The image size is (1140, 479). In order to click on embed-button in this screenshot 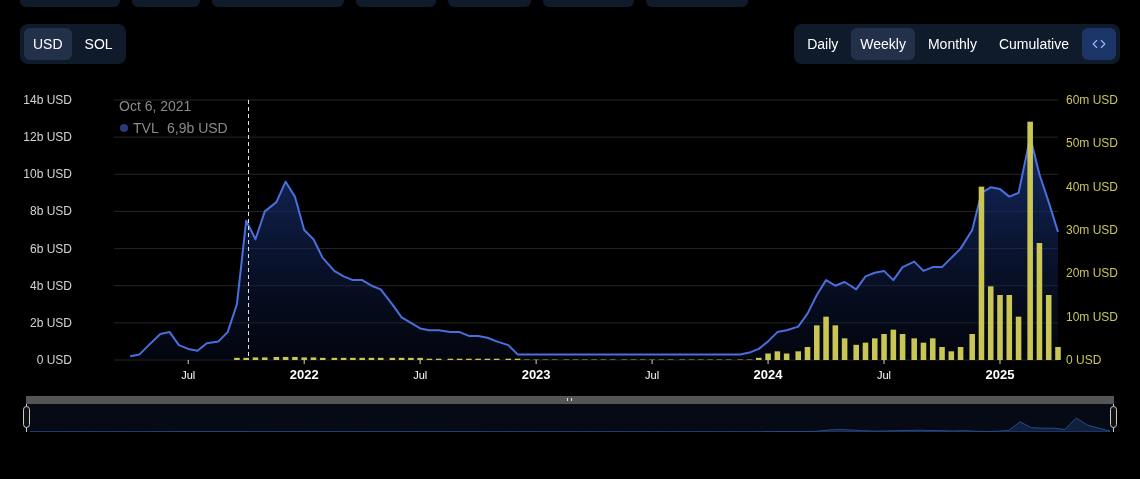, I will do `click(1099, 44)`.